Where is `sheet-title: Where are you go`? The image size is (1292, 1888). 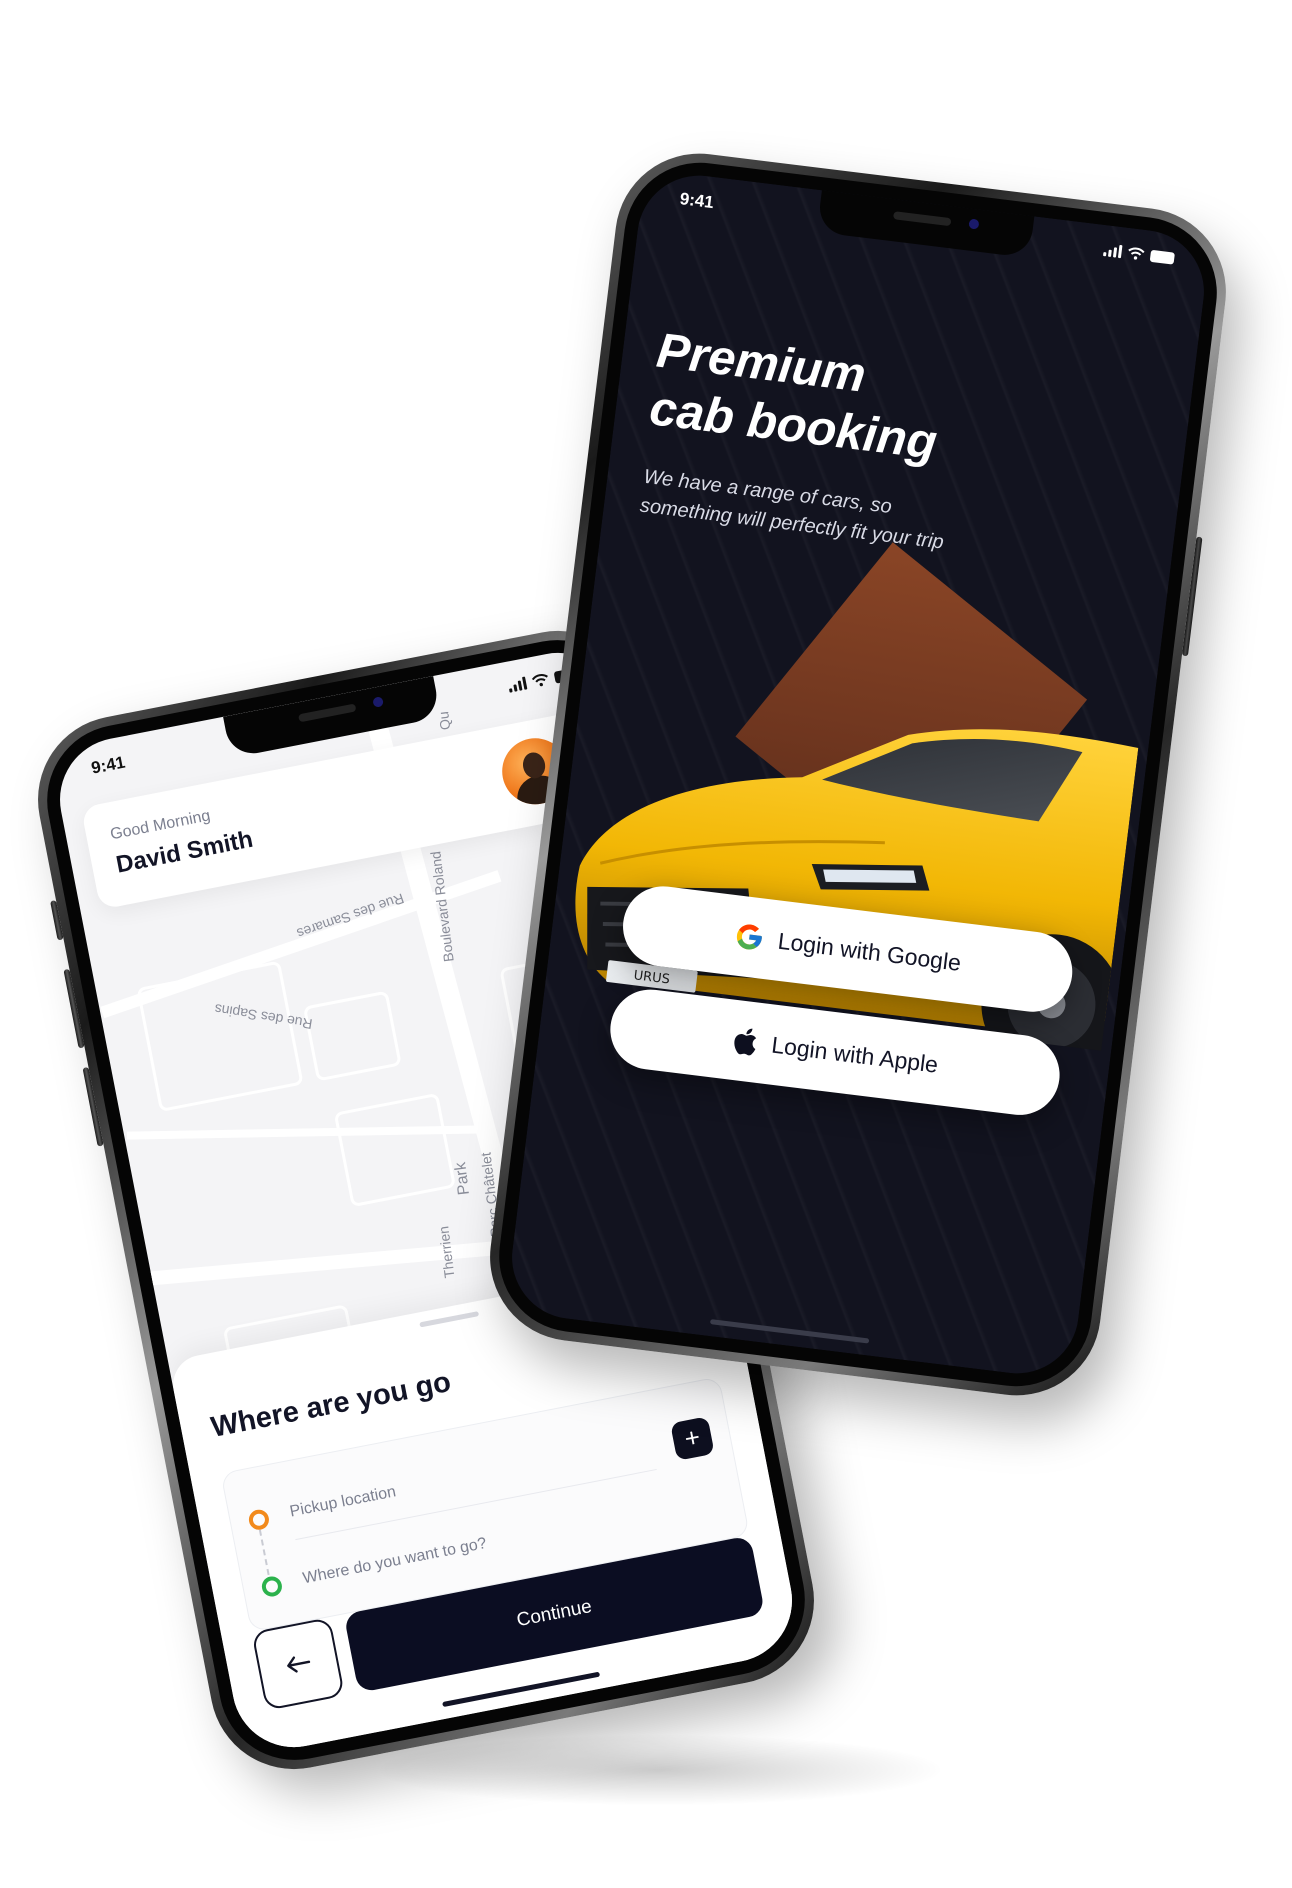
sheet-title: Where are you go is located at coordinates (331, 1404).